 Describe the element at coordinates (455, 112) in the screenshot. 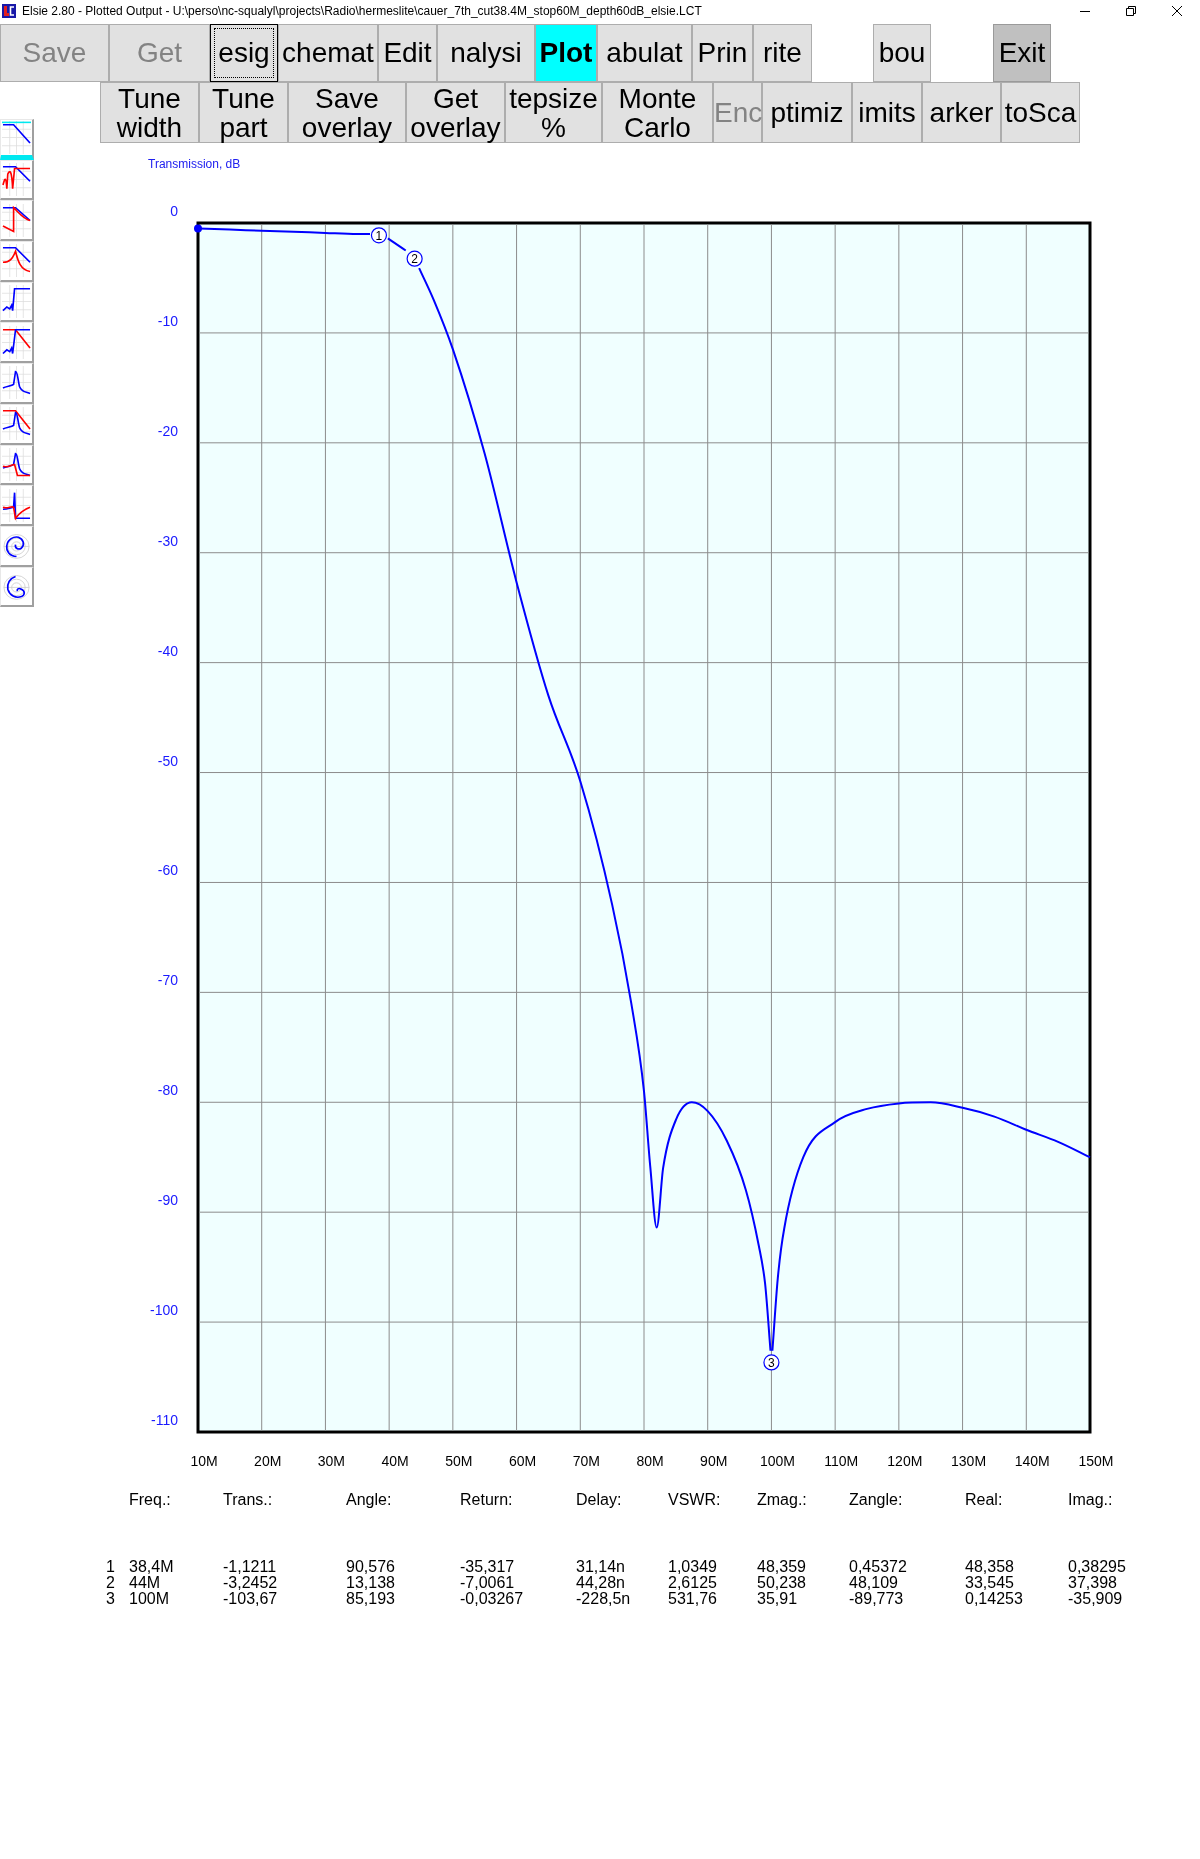

I see `toolbar-button: Get overlay` at that location.